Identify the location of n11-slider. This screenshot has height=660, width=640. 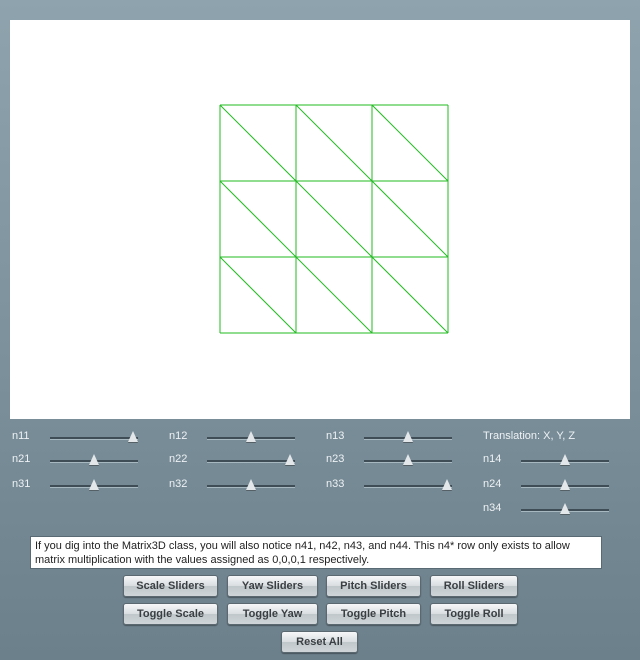
(94, 438).